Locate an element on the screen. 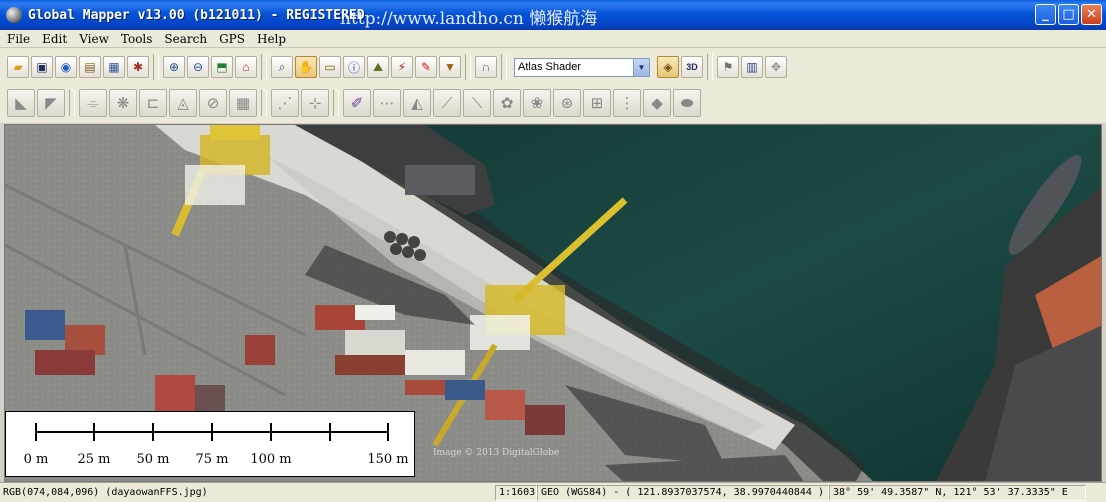 Image resolution: width=1106 pixels, height=502 pixels. status-scale: 1:1603 is located at coordinates (516, 492).